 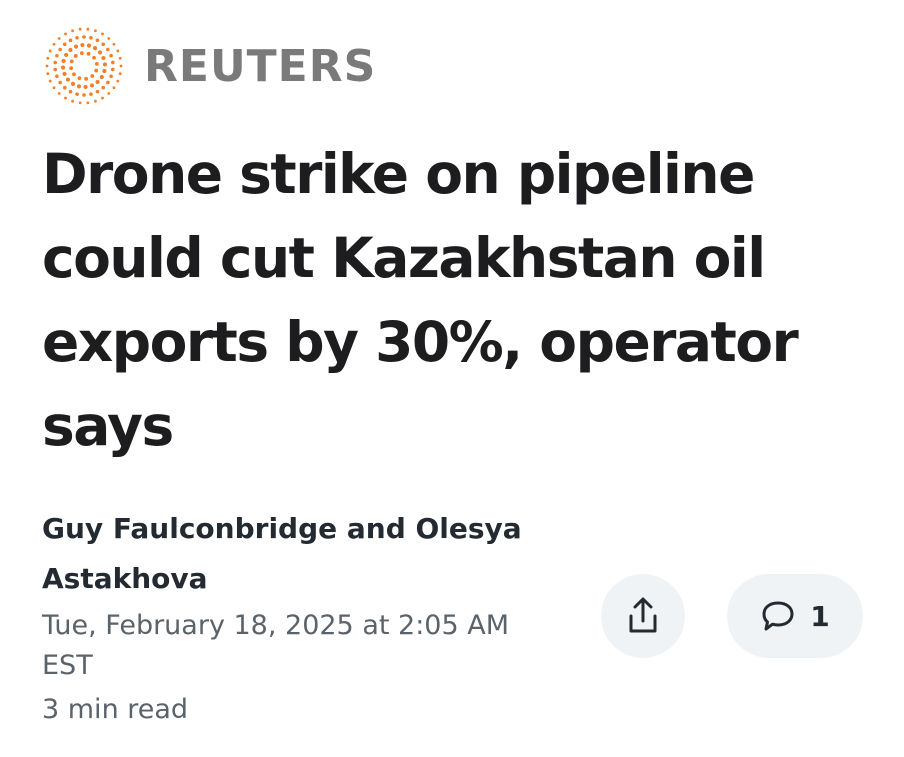 What do you see at coordinates (778, 616) in the screenshot?
I see `comment-icon` at bounding box center [778, 616].